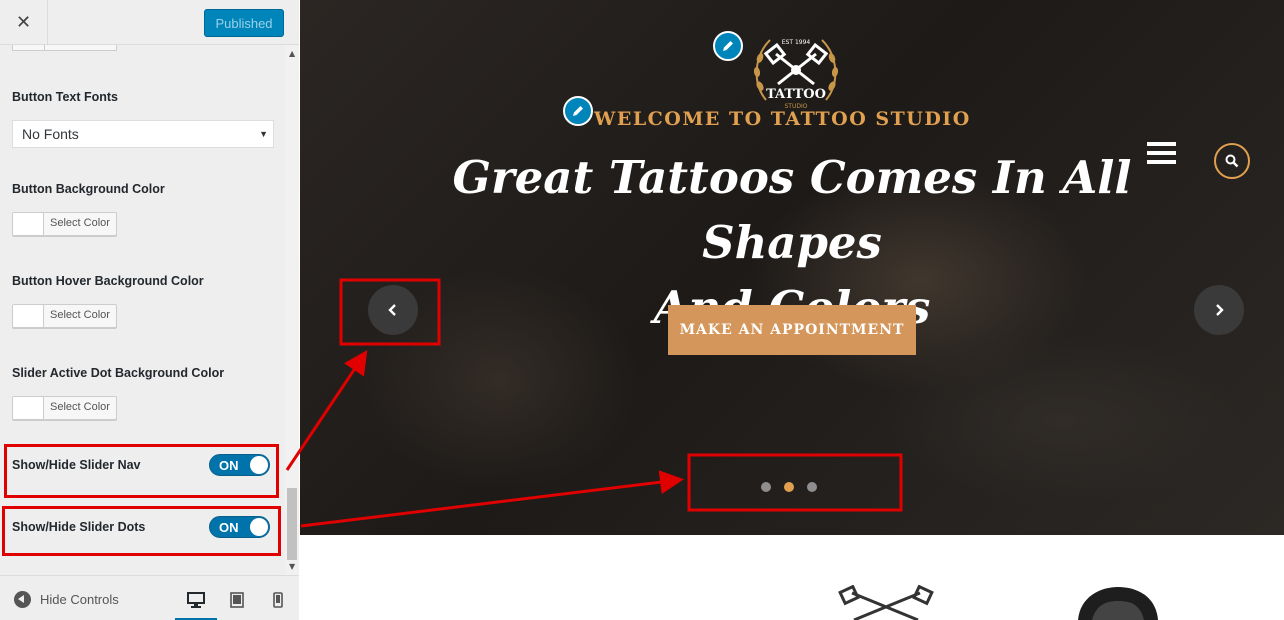  Describe the element at coordinates (244, 23) in the screenshot. I see `publish-button: Published` at that location.